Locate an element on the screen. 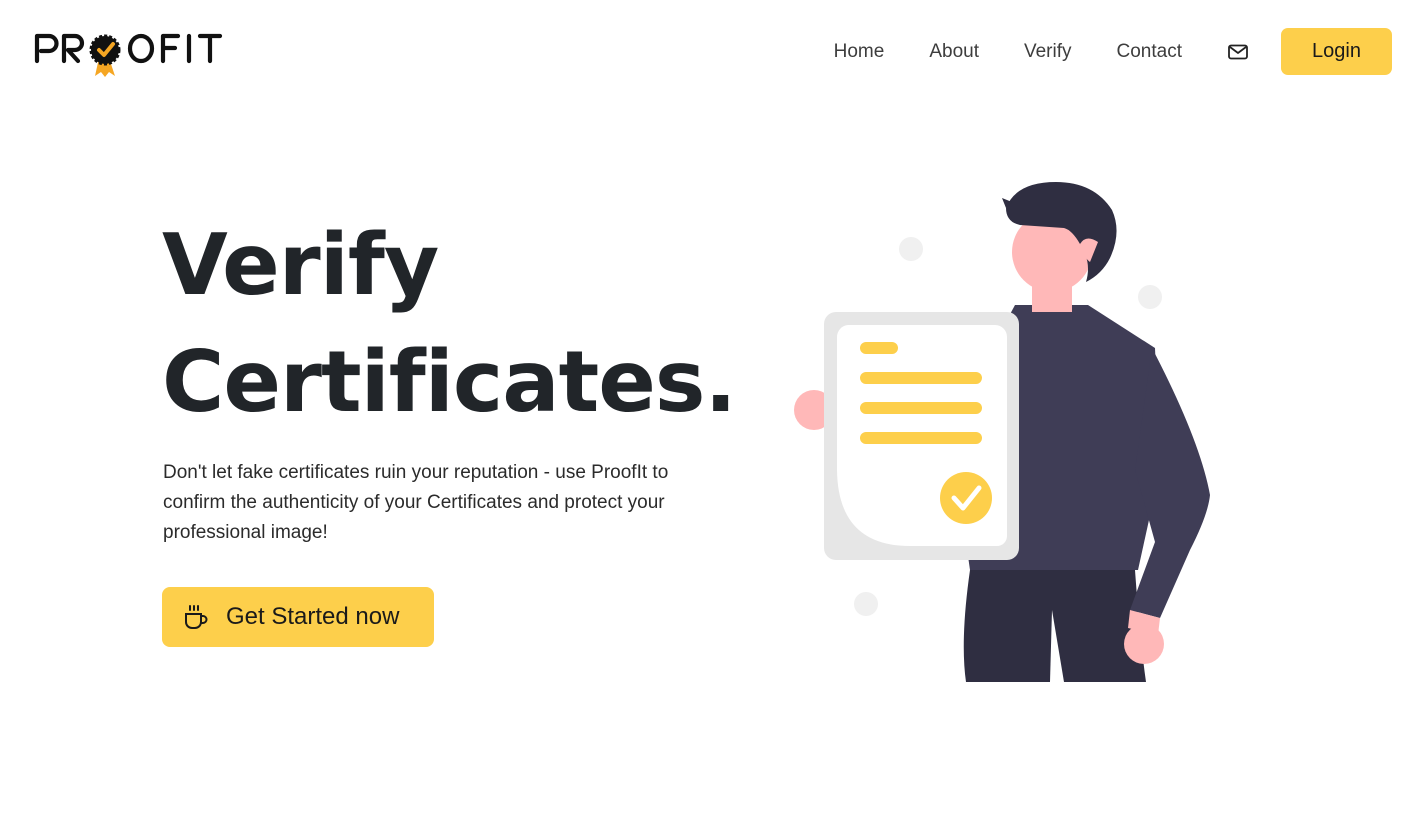 The height and width of the screenshot is (814, 1406). get-started-label: Get Started now is located at coordinates (313, 616).